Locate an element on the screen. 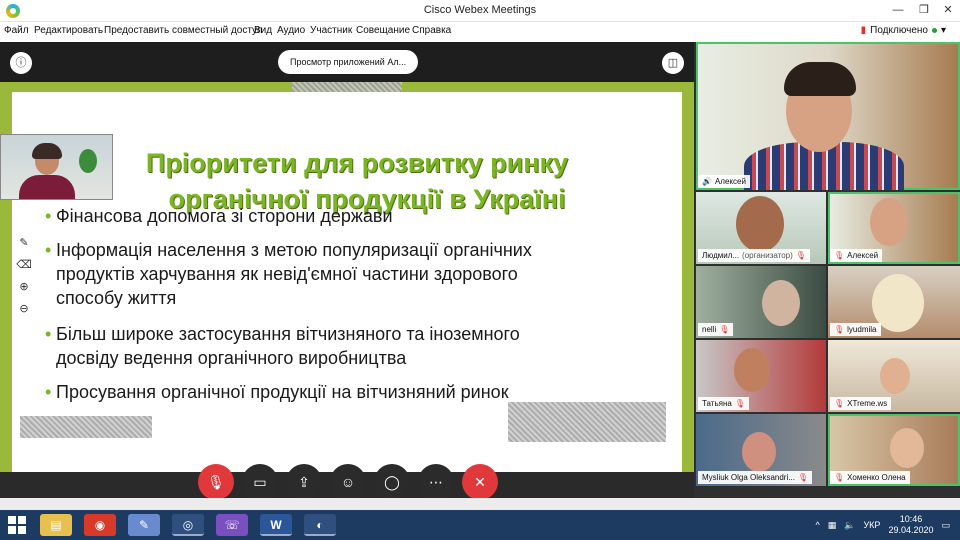  menu-edit: Редактировать is located at coordinates (68, 30).